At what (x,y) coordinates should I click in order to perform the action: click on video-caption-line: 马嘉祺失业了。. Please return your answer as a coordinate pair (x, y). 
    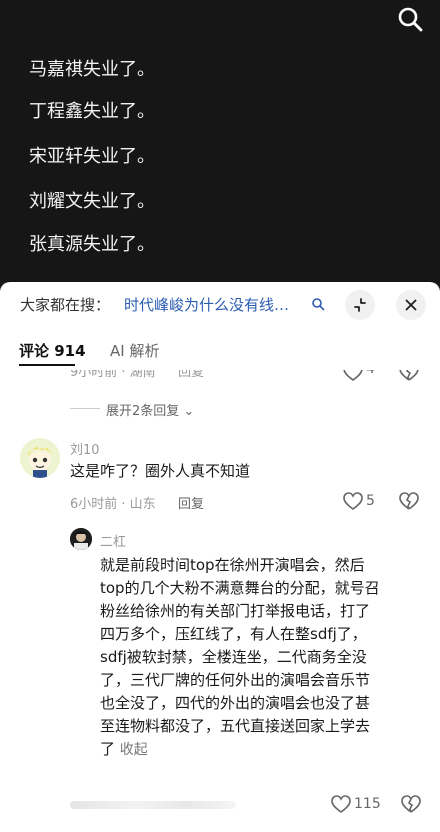
    Looking at the image, I should click on (92, 69).